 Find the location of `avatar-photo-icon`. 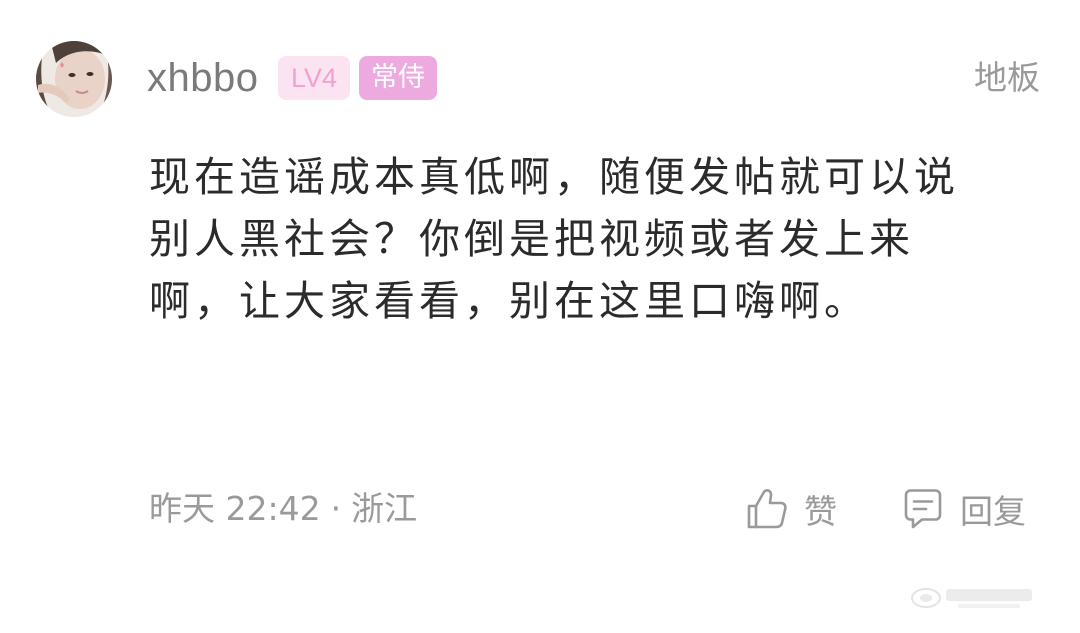

avatar-photo-icon is located at coordinates (74, 79).